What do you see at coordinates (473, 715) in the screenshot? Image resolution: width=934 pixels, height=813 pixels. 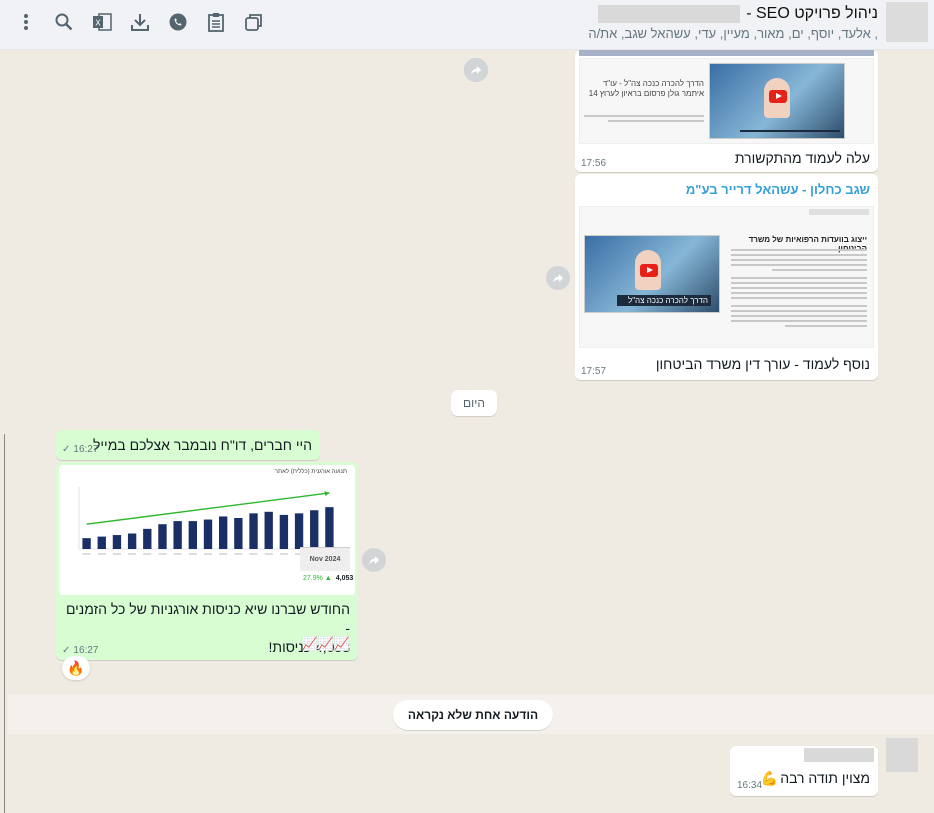 I see `unread-indicator: הודעה אחת שלא נקראה` at bounding box center [473, 715].